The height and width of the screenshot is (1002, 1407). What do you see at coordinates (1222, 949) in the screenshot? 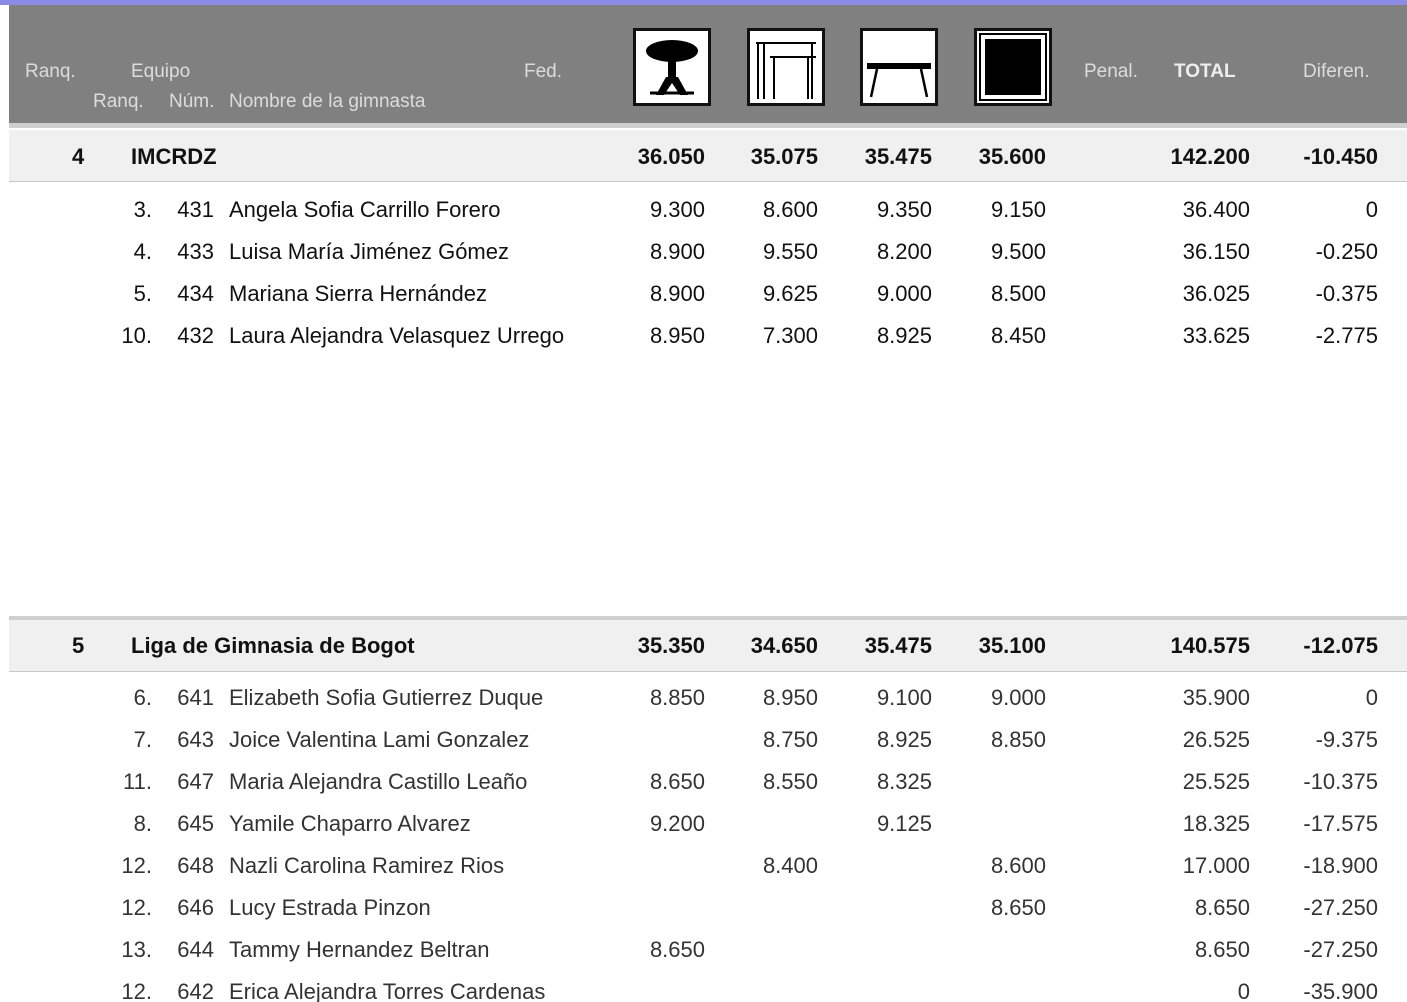
I see `gymnast-total: 8.650` at bounding box center [1222, 949].